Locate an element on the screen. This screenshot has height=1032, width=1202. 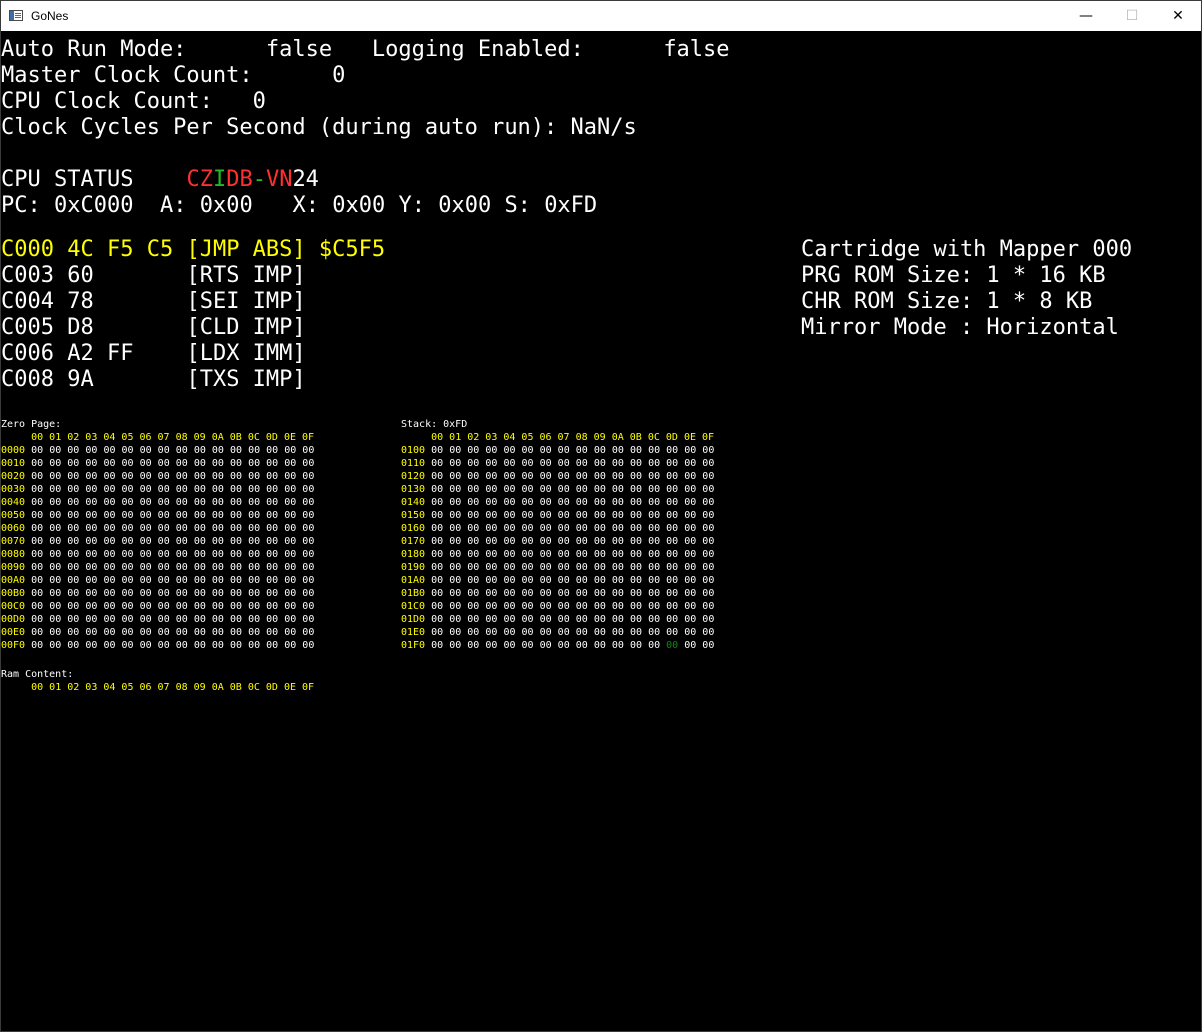
instruction-bytes: 4C F5 C5 is located at coordinates (127, 249).